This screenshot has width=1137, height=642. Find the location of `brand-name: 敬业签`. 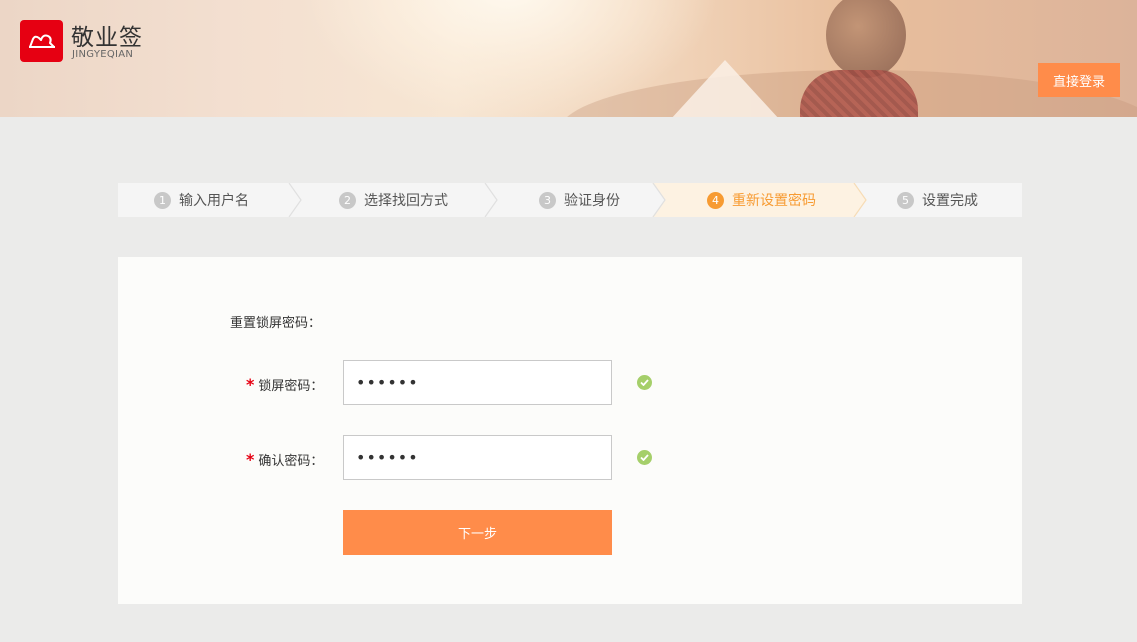

brand-name: 敬业签 is located at coordinates (107, 38).